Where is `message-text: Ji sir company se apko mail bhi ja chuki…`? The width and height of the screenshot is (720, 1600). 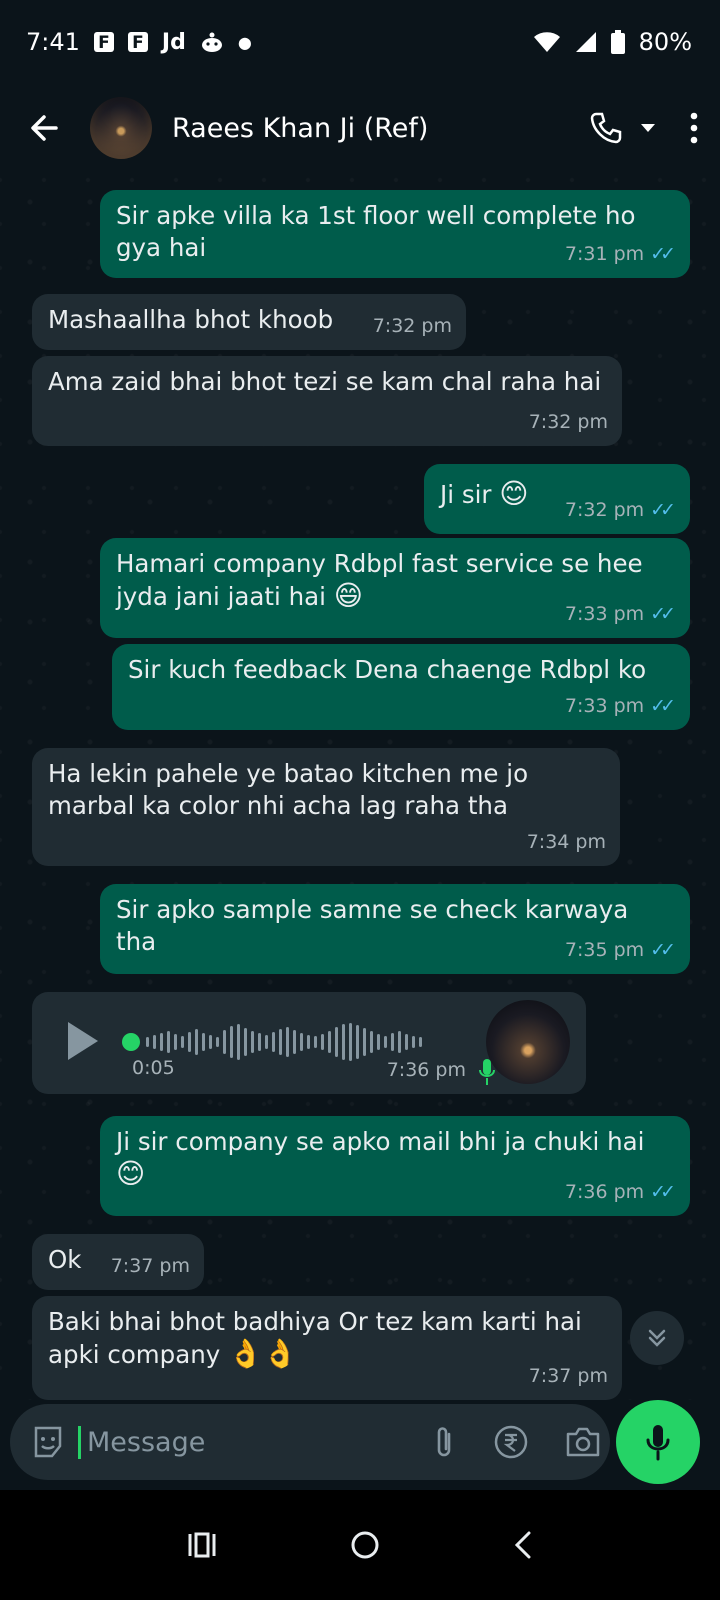
message-text: Ji sir company se apko mail bhi ja chuki… is located at coordinates (380, 1141).